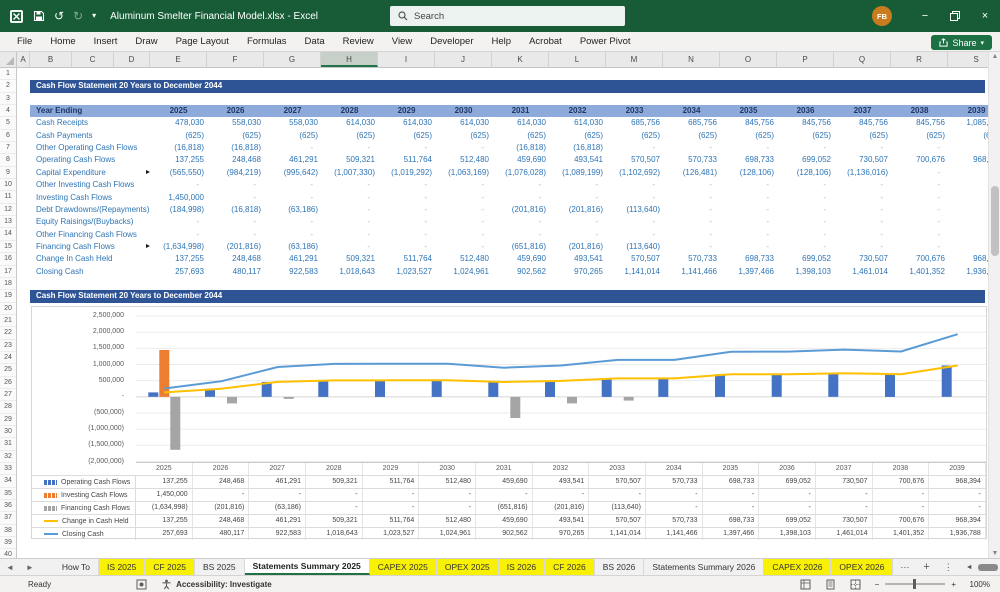 The width and height of the screenshot is (1000, 592). I want to click on cell: 922,583, so click(292, 272).